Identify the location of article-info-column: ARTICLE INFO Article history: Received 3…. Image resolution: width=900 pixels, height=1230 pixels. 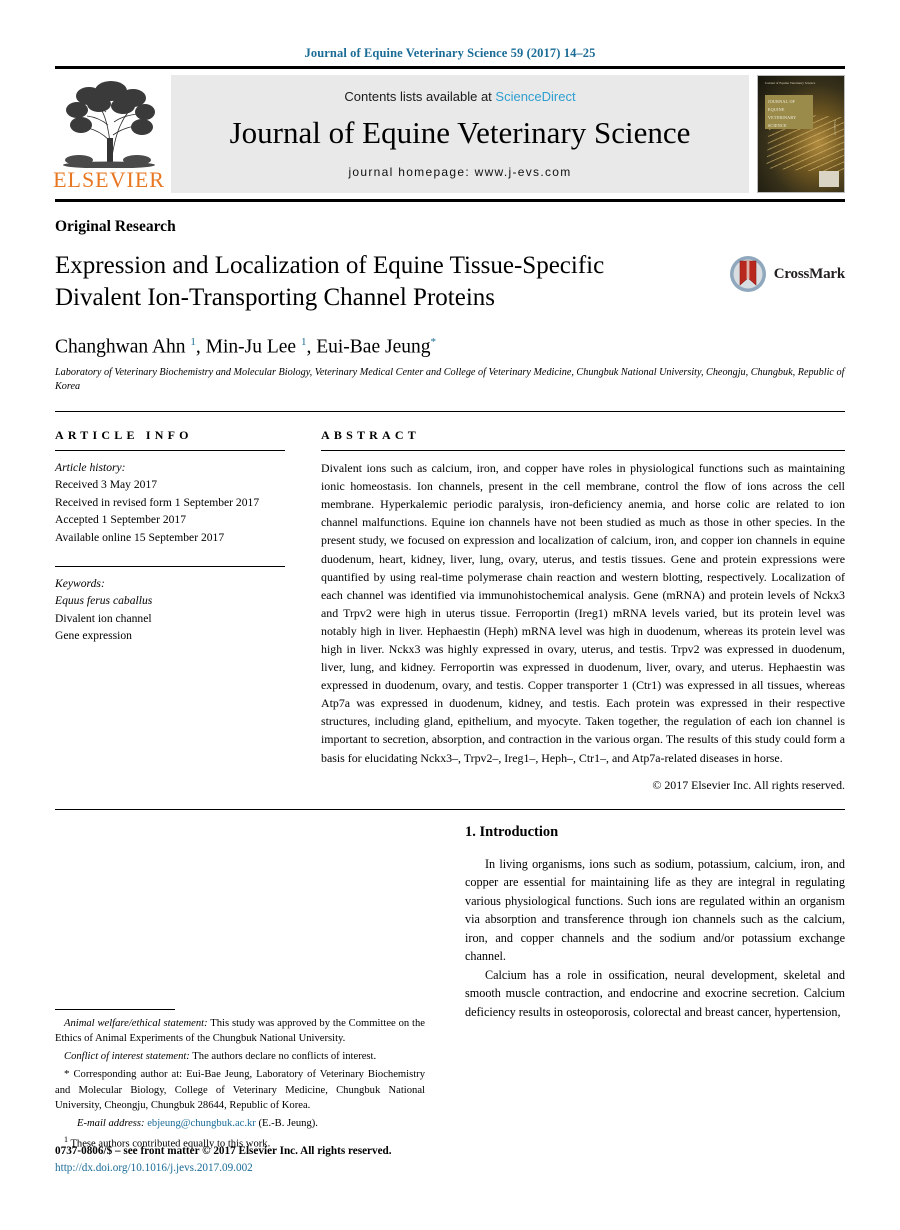
(180, 610).